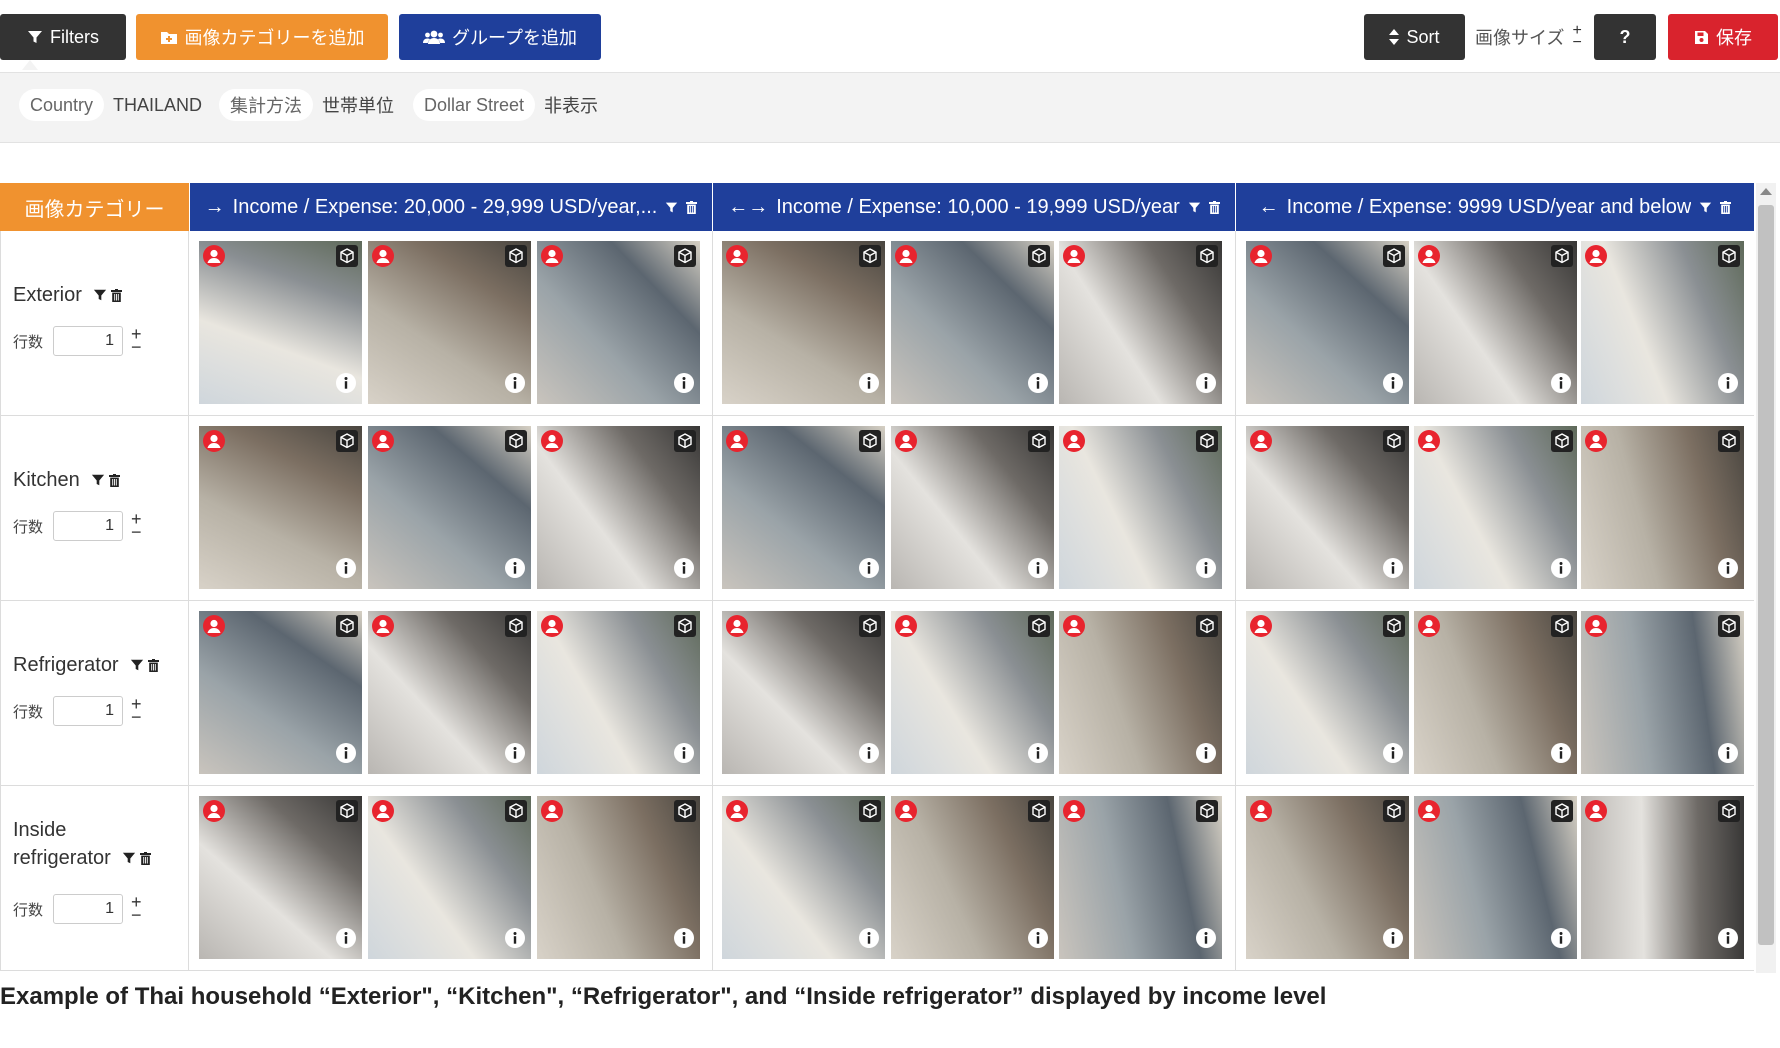  Describe the element at coordinates (1269, 207) in the screenshot. I see `arrow-left-icon: ←` at that location.